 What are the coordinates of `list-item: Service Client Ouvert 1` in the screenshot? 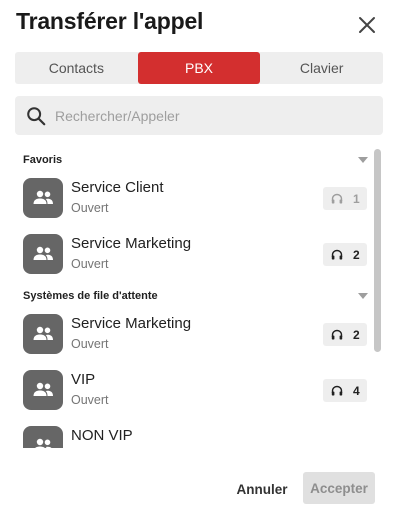 It's located at (195, 200).